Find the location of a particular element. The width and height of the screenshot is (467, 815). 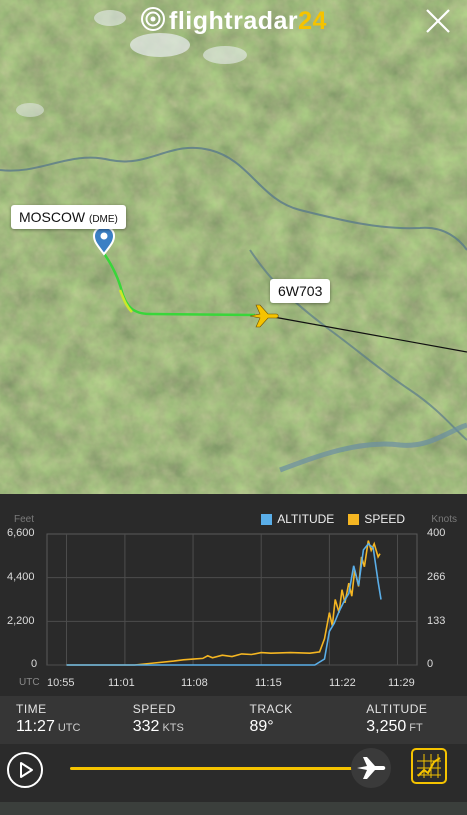

graph-toggle-button is located at coordinates (429, 766).